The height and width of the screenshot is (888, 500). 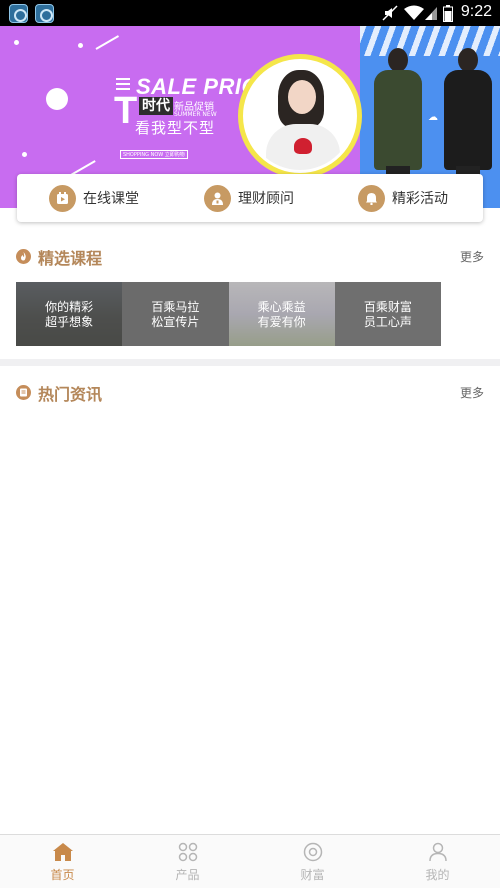 I want to click on course-title: 你的精彩 超乎想象, so click(x=69, y=314).